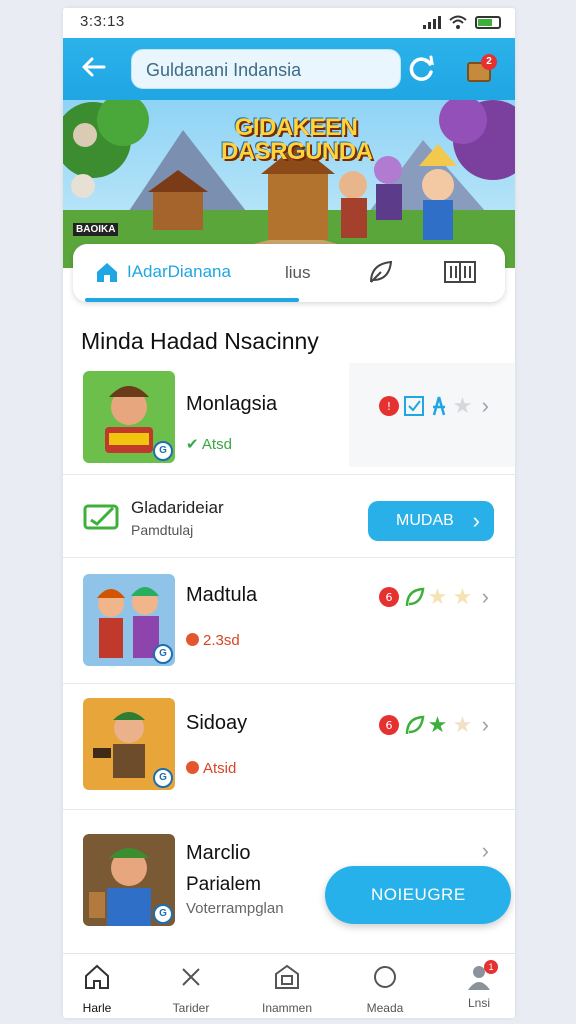  I want to click on cart-badge: 2, so click(489, 62).